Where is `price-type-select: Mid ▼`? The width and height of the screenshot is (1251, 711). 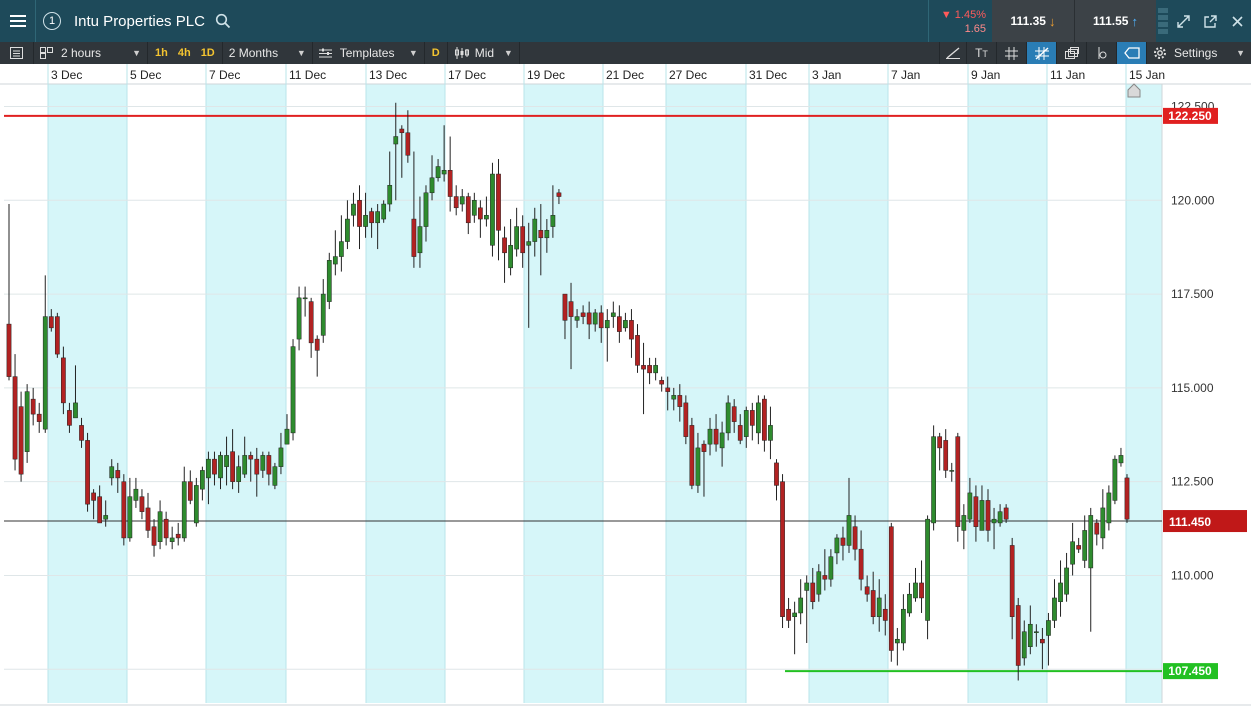
price-type-select: Mid ▼ is located at coordinates (484, 53).